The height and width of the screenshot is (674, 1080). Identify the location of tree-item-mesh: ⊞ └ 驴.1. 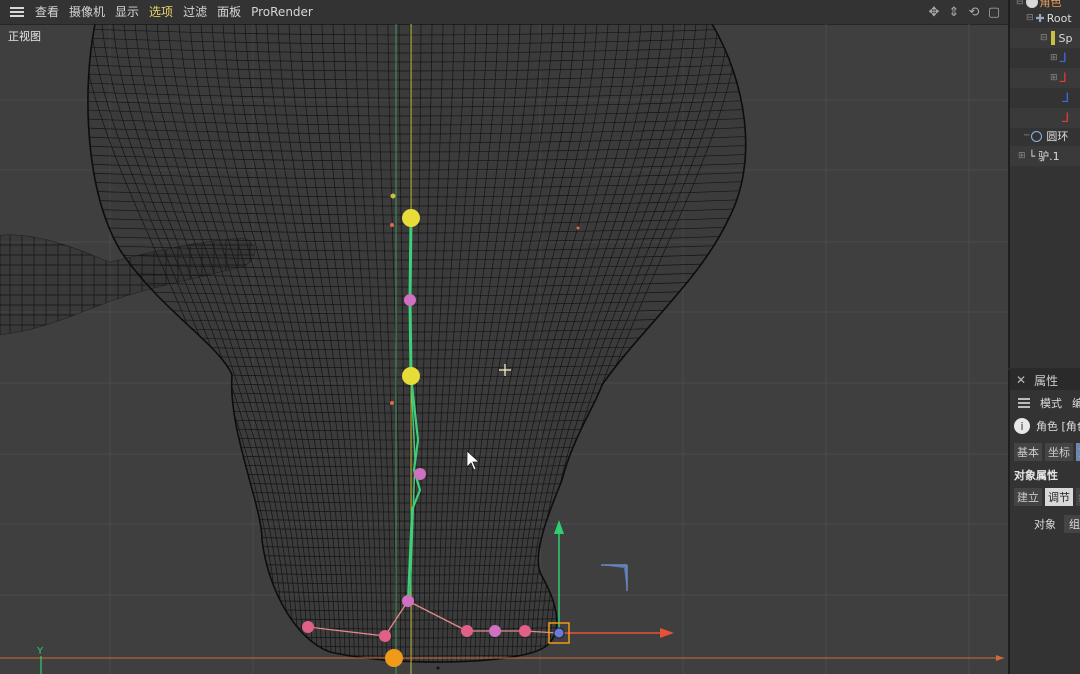
(1045, 156).